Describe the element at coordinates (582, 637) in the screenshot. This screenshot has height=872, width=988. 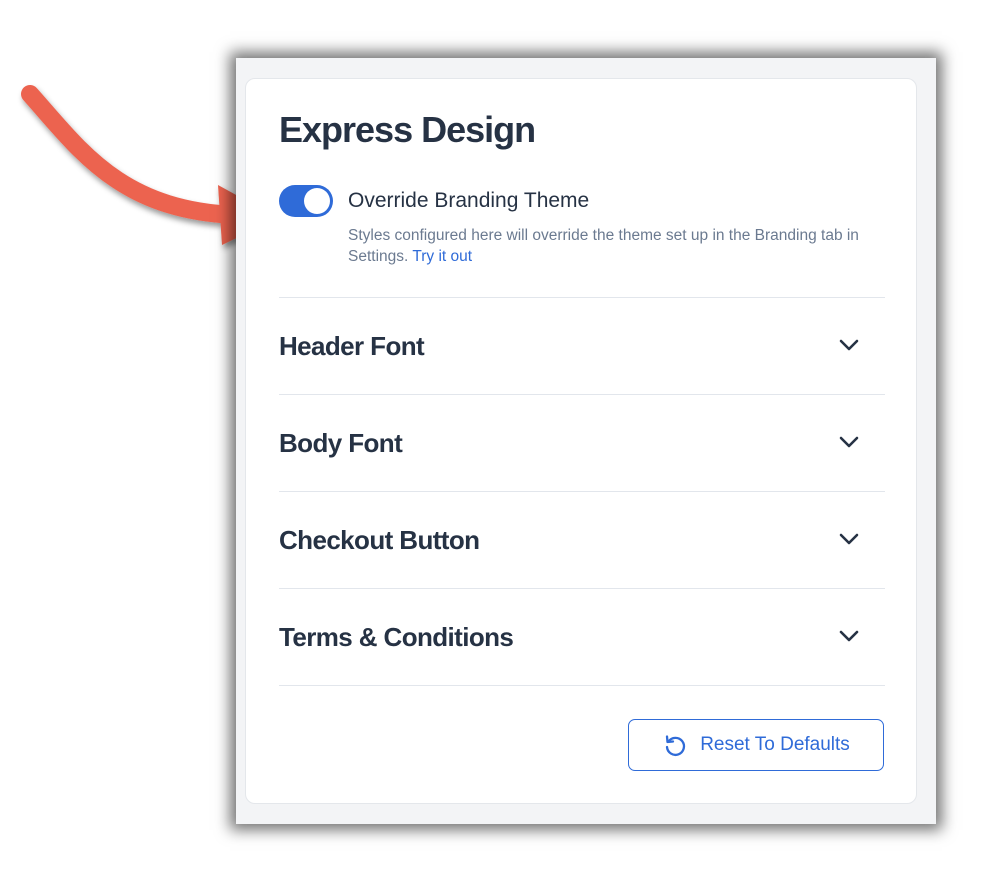
I see `section-terms-conditions: Terms & Conditions` at that location.